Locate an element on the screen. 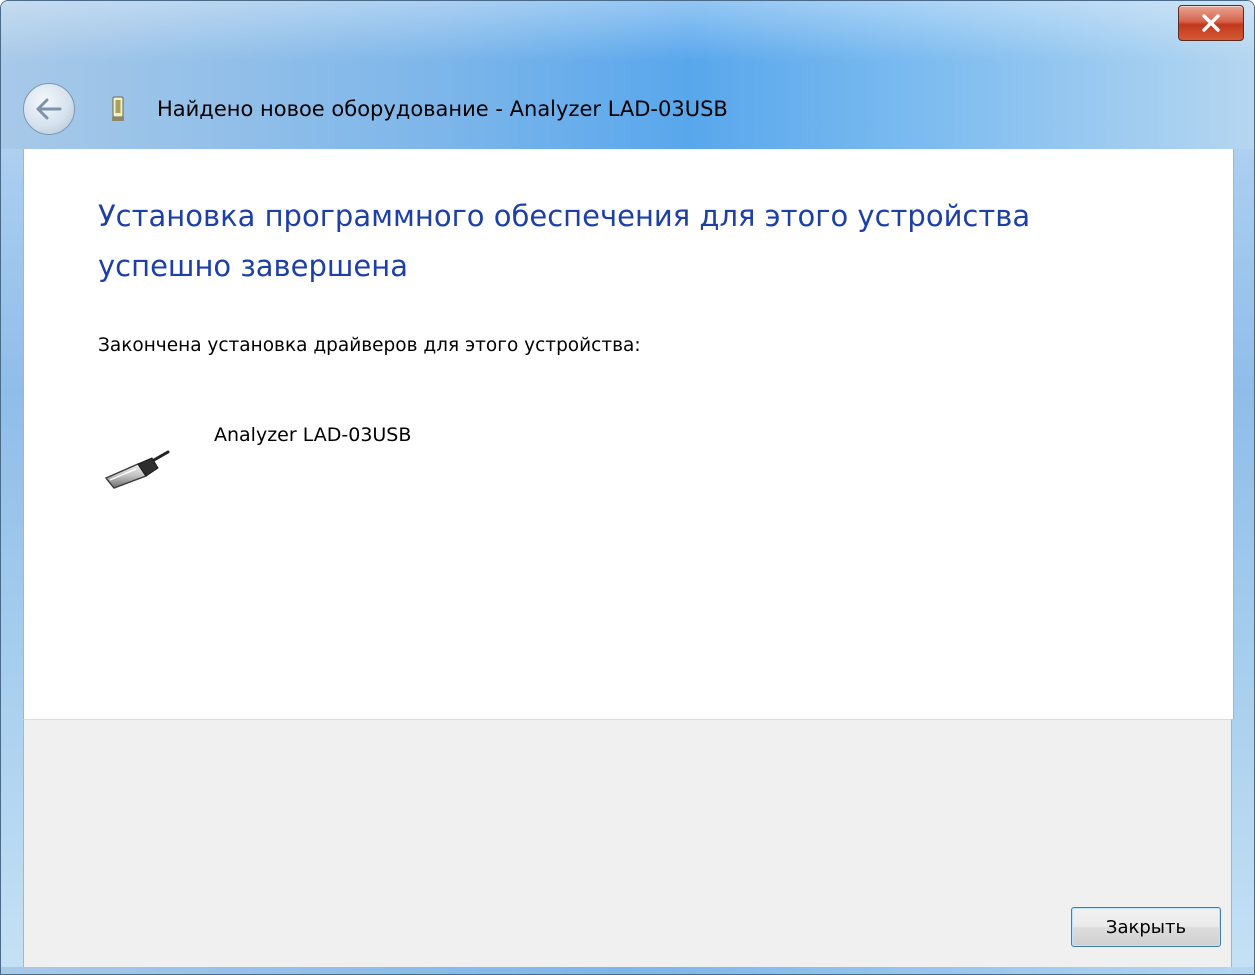 This screenshot has width=1255, height=975. arrow-left-icon is located at coordinates (49, 109).